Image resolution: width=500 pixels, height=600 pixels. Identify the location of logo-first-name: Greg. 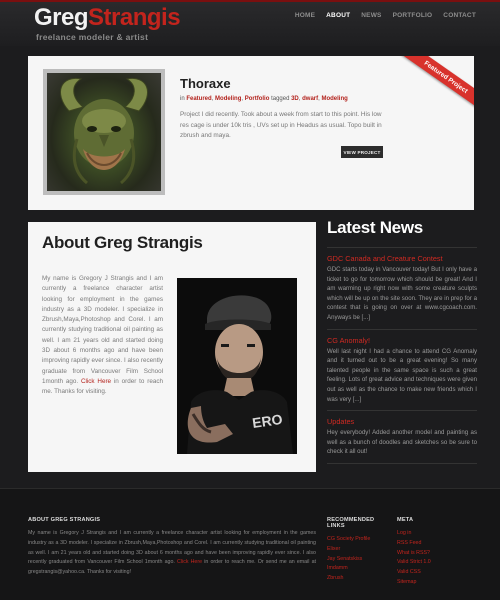
(61, 17).